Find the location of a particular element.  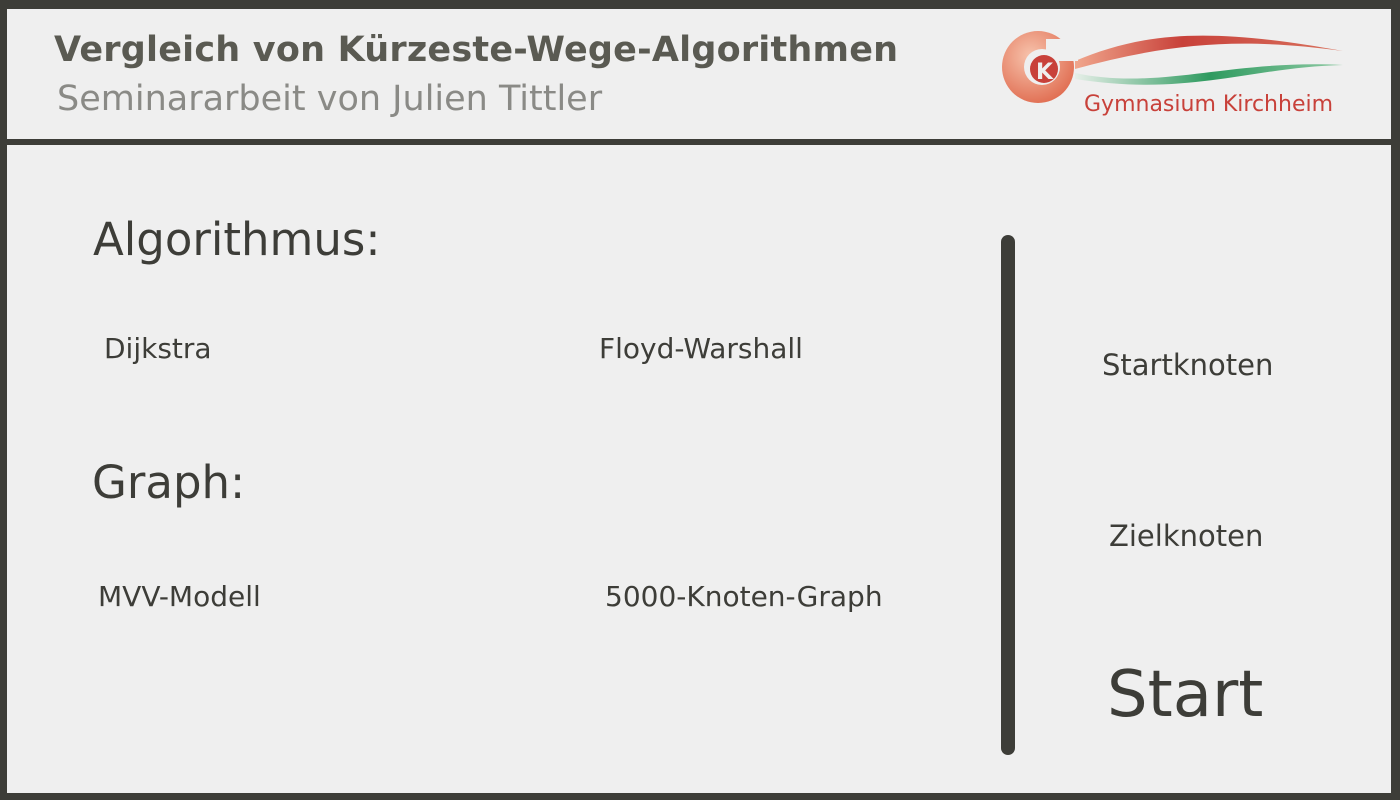

start-button: Start is located at coordinates (1185, 695).